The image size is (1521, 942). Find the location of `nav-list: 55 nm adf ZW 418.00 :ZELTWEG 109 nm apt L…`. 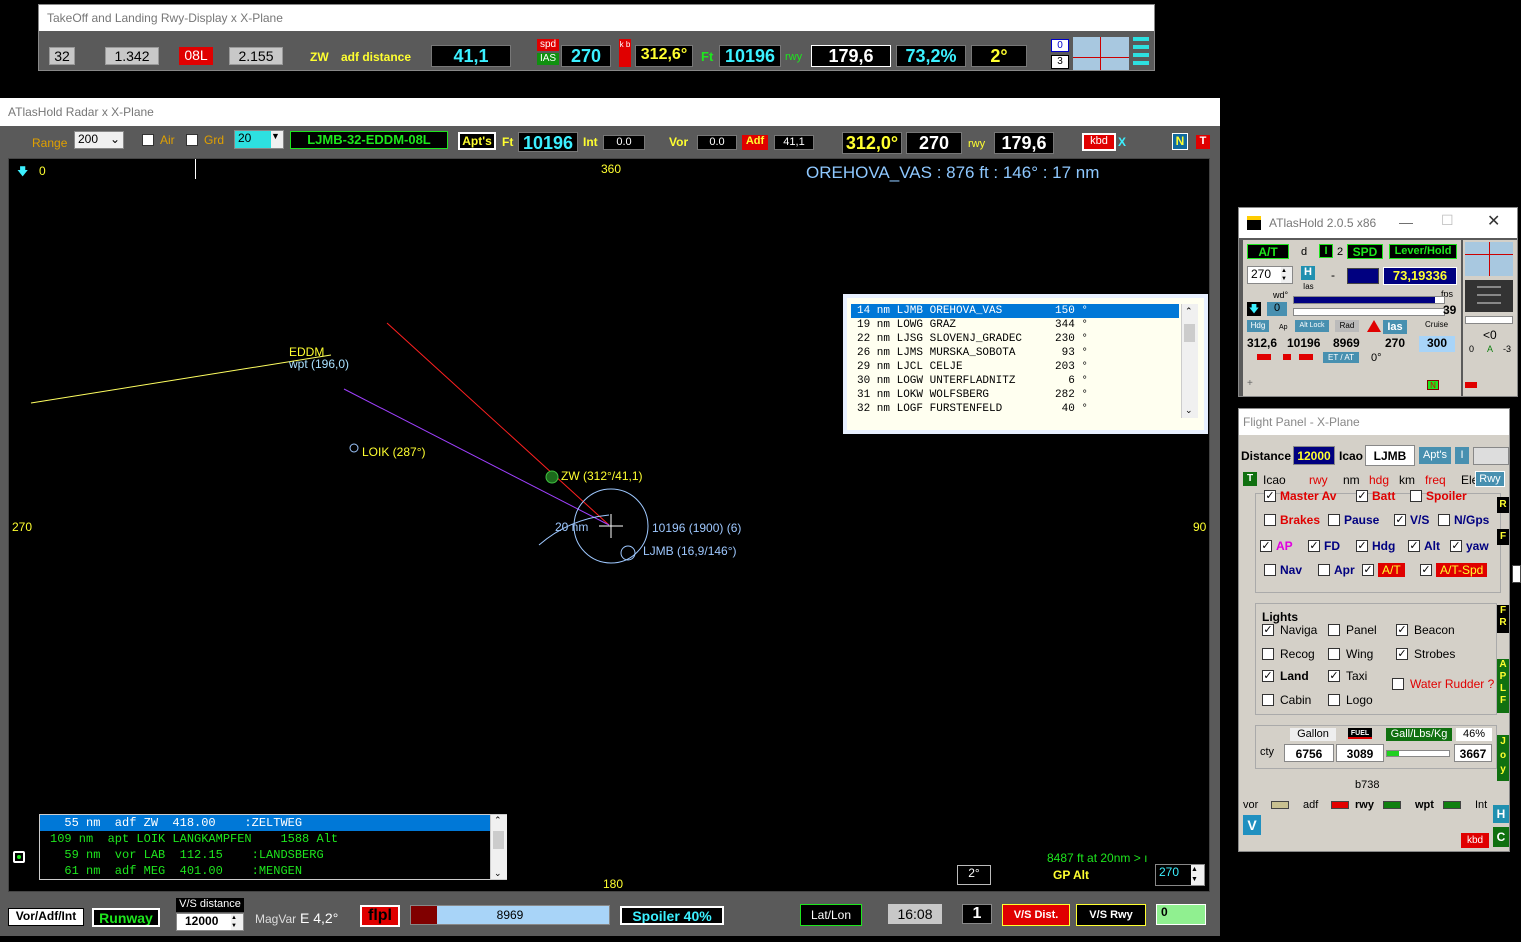

nav-list: 55 nm adf ZW 418.00 :ZELTWEG 109 nm apt L… is located at coordinates (265, 847).